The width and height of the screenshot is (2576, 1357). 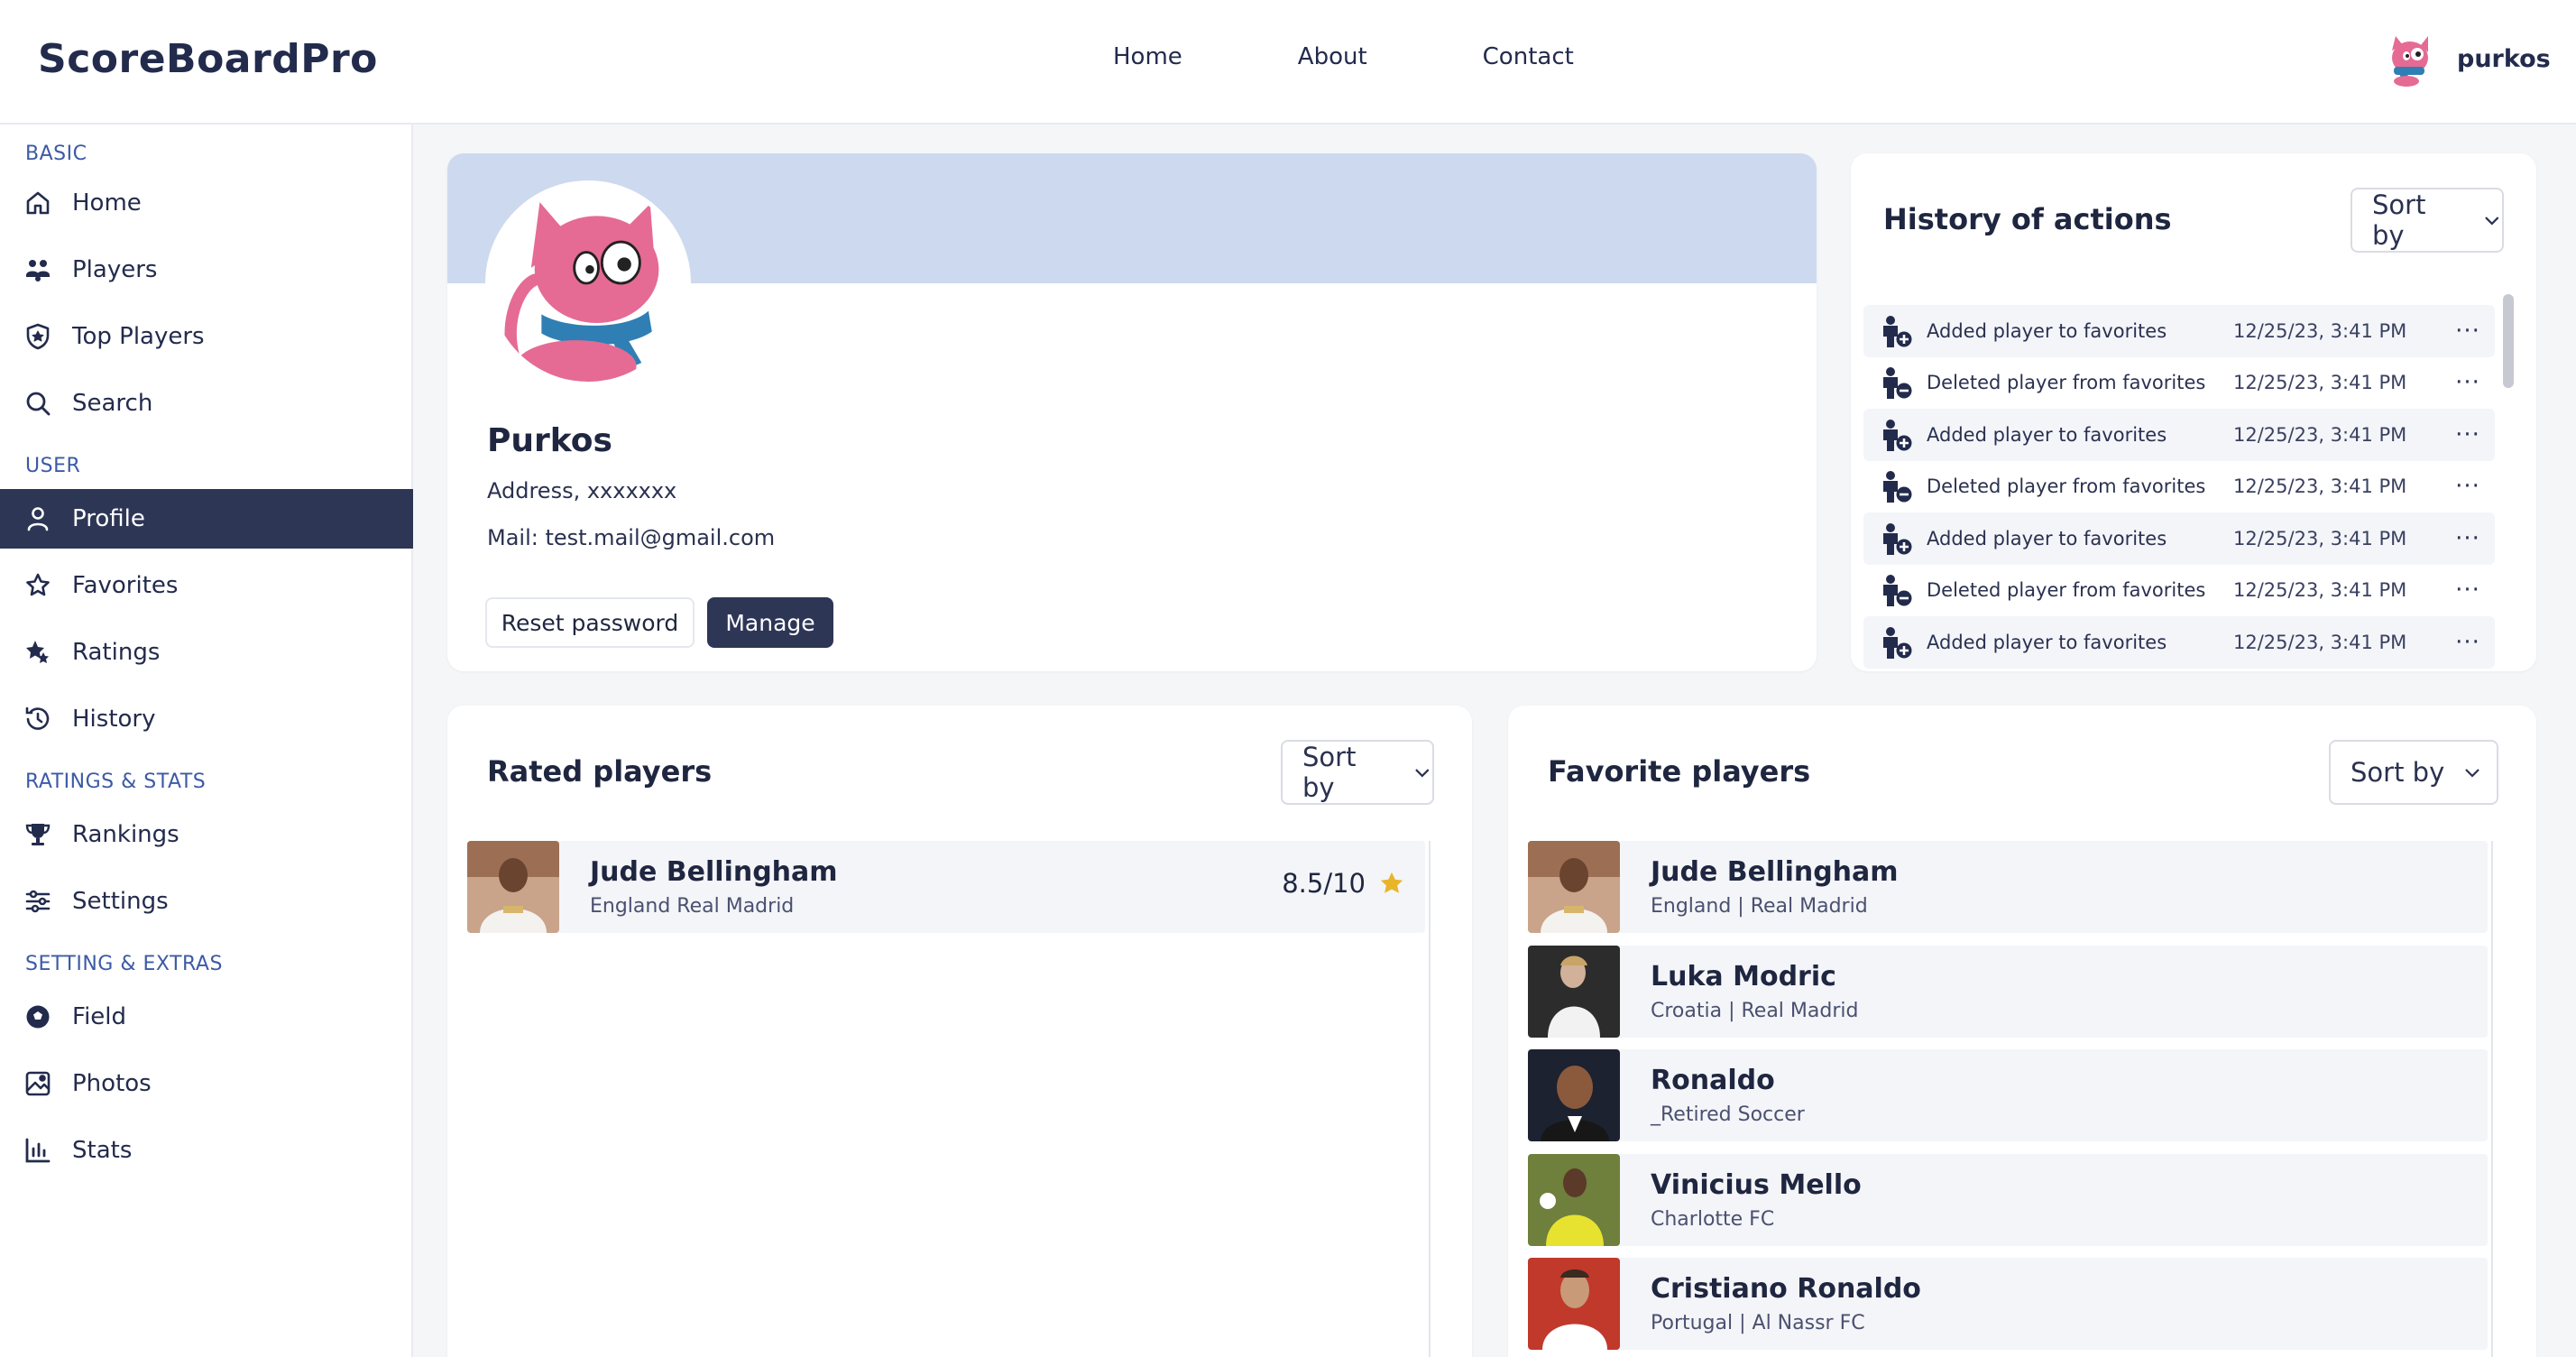 What do you see at coordinates (1897, 435) in the screenshot?
I see `user-add-icon` at bounding box center [1897, 435].